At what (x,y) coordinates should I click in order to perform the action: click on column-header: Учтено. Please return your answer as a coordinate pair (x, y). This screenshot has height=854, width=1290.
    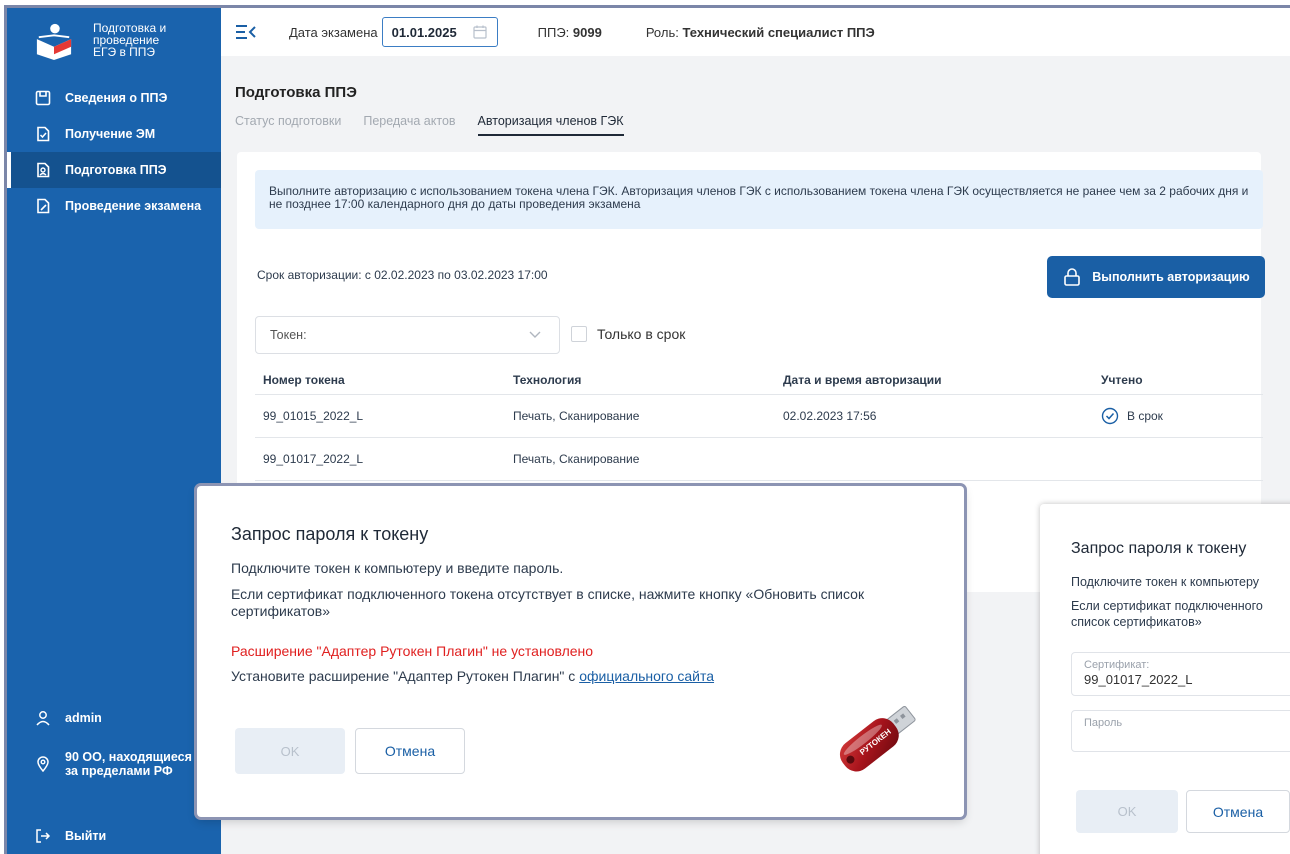
    Looking at the image, I should click on (1178, 380).